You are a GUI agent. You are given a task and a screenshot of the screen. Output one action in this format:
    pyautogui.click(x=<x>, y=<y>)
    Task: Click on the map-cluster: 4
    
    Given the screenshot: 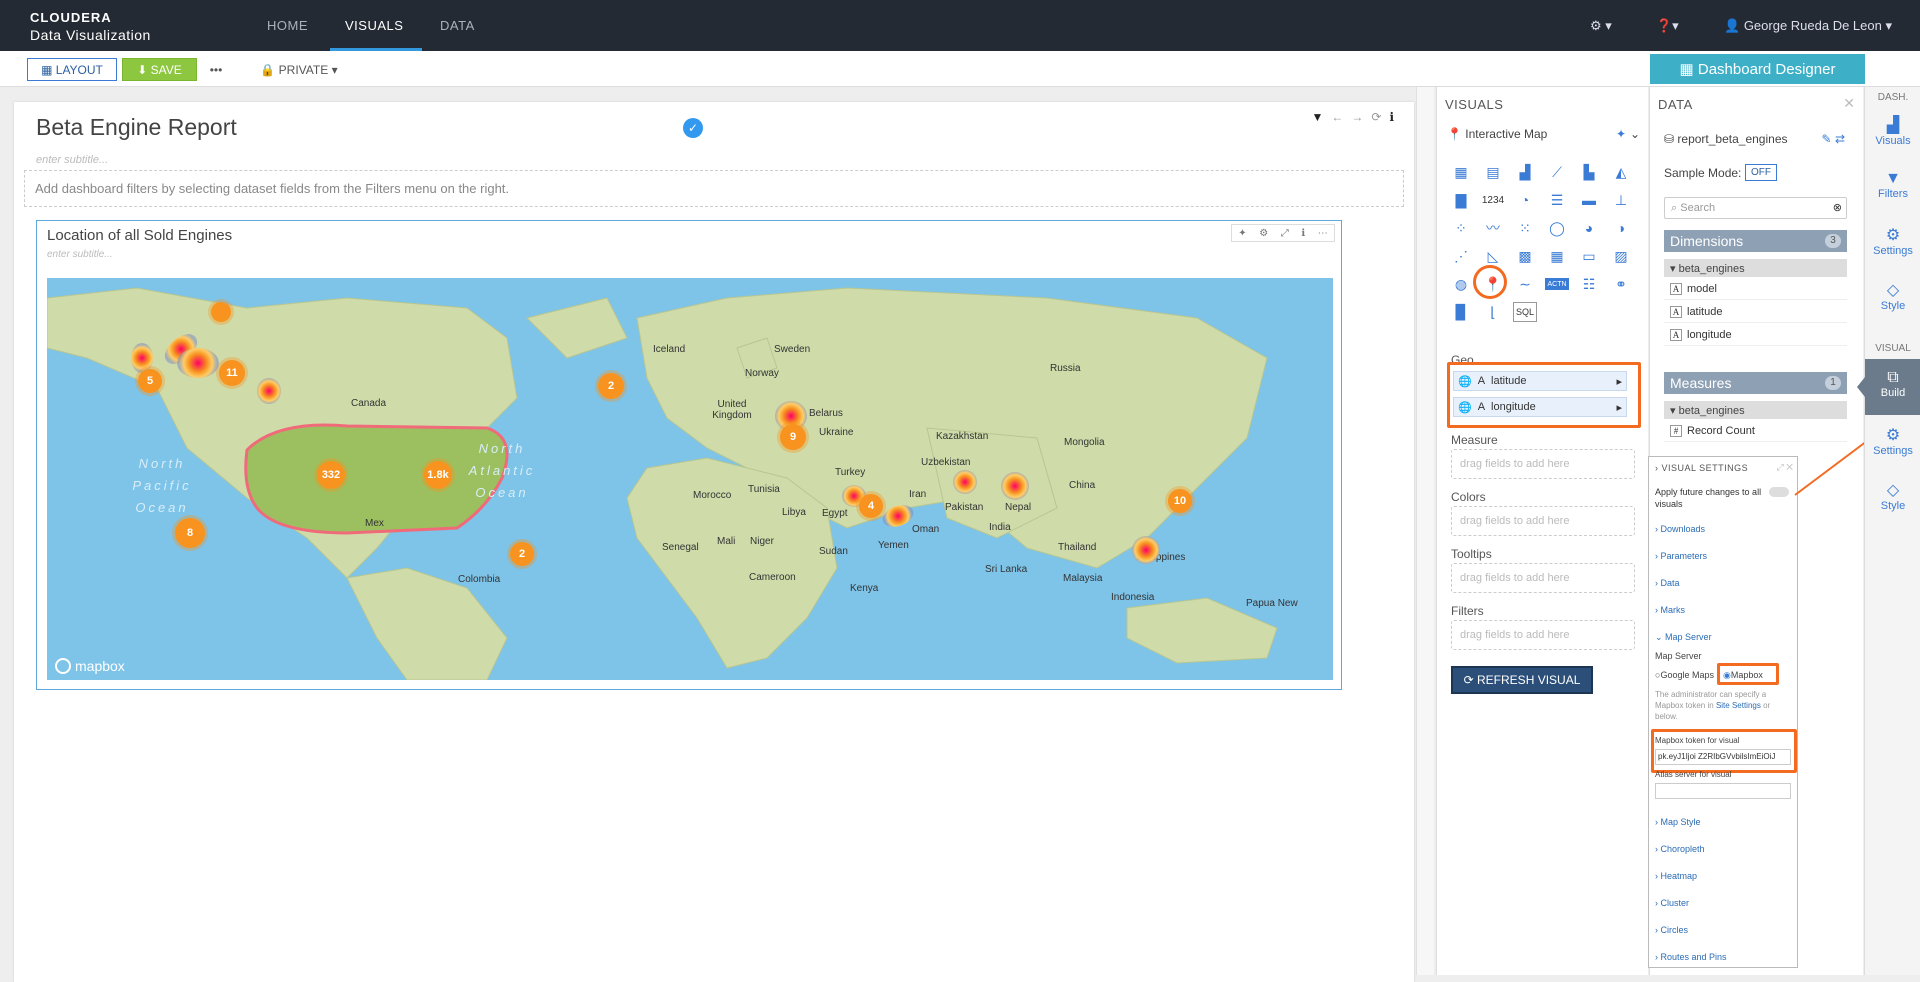 What is the action you would take?
    pyautogui.click(x=871, y=506)
    